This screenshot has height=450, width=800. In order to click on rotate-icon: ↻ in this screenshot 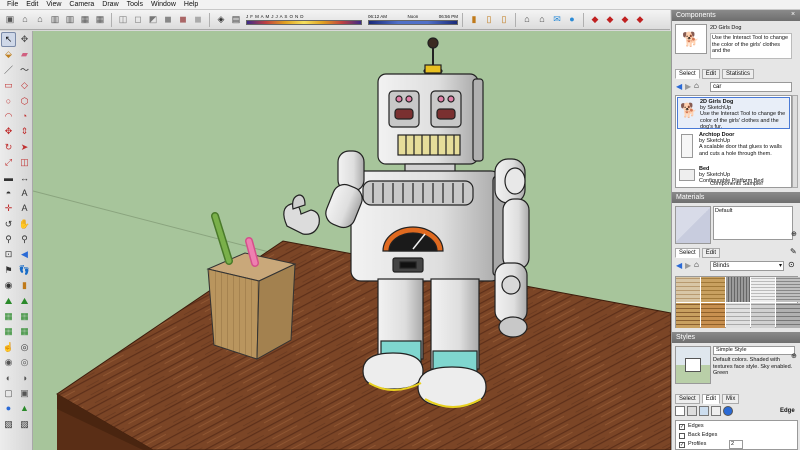, I will do `click(8, 147)`.